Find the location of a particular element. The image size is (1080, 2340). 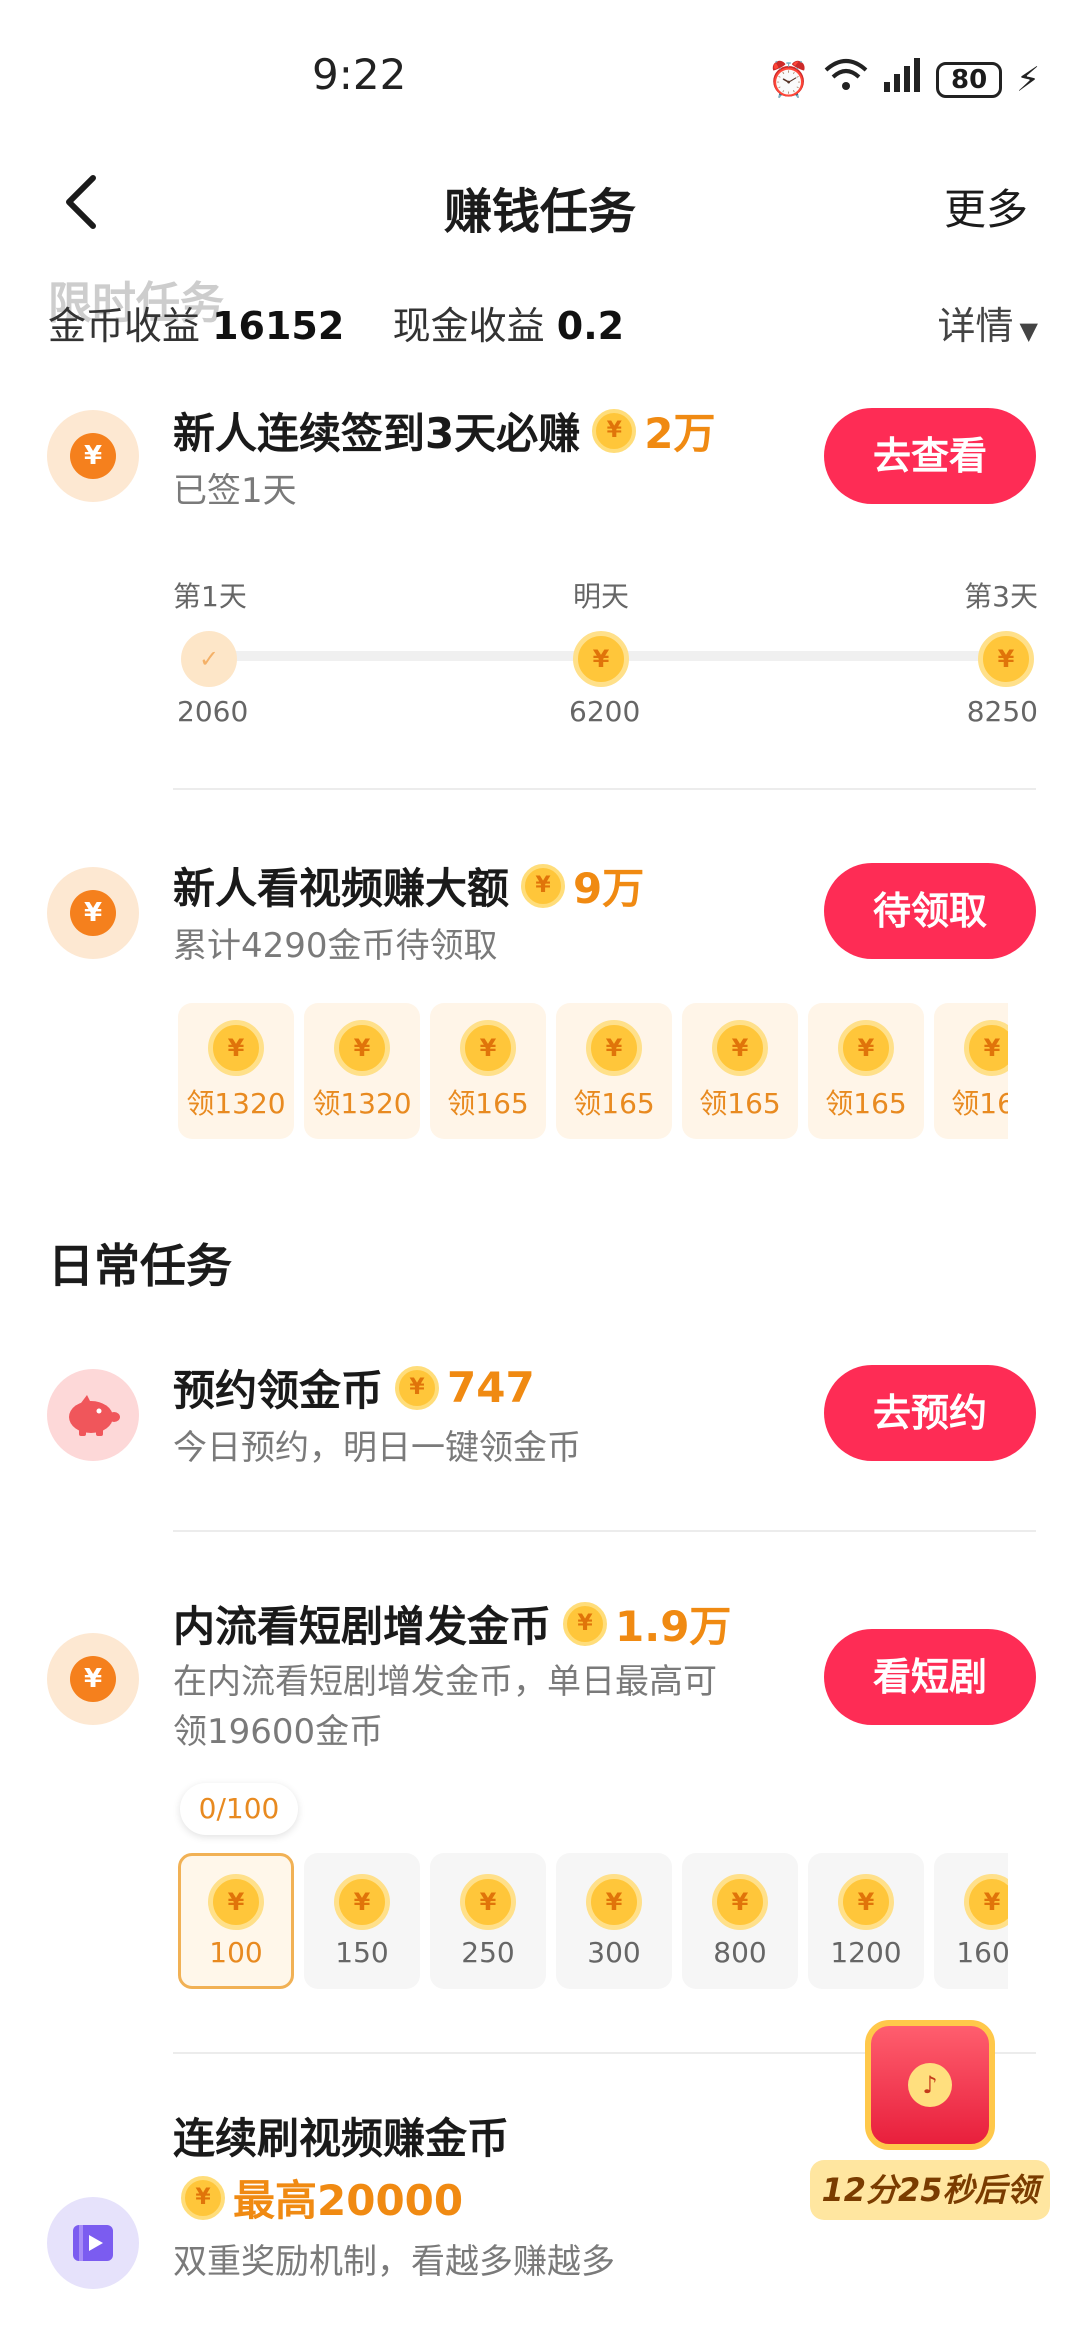

reserve-button: 去预约 is located at coordinates (930, 1413).